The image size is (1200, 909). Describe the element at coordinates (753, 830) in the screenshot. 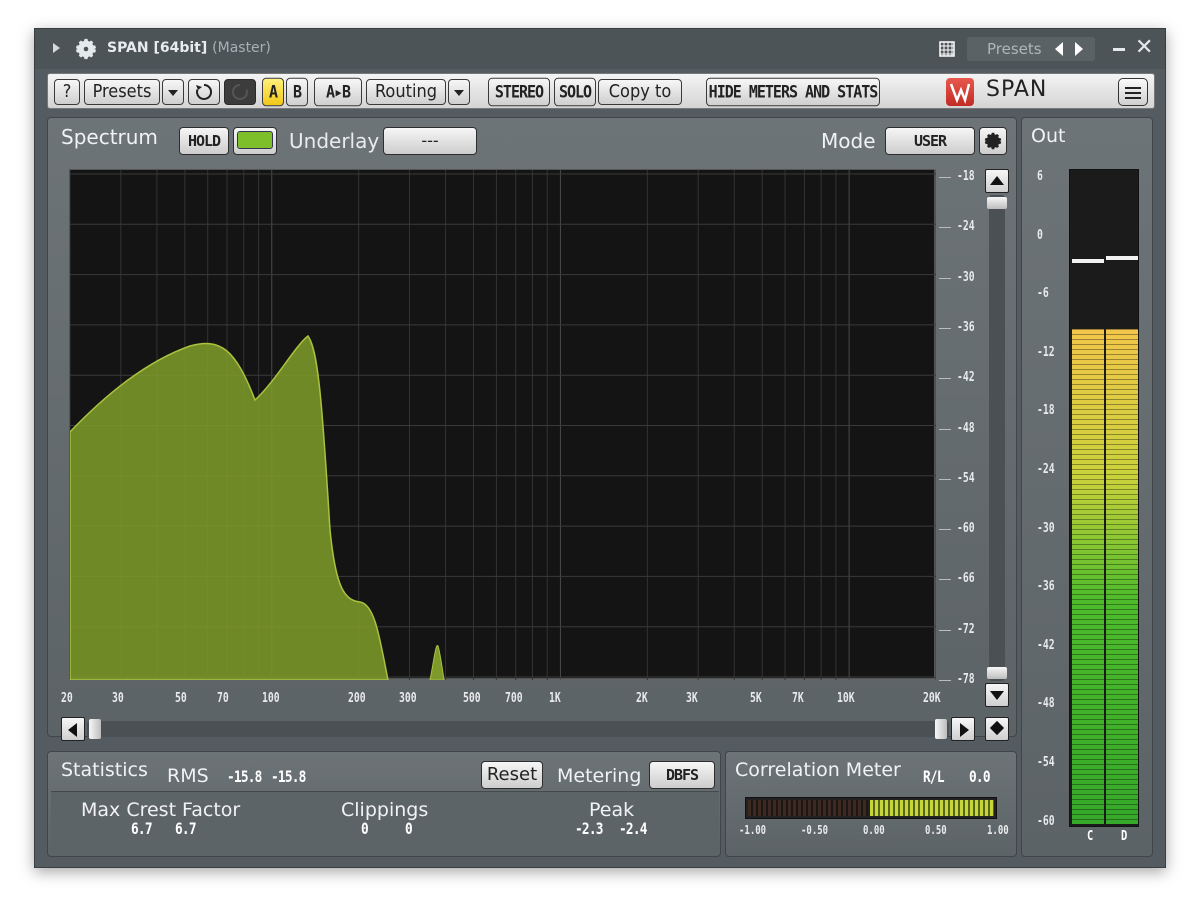

I see `correlation-scale-label: -1.00` at that location.